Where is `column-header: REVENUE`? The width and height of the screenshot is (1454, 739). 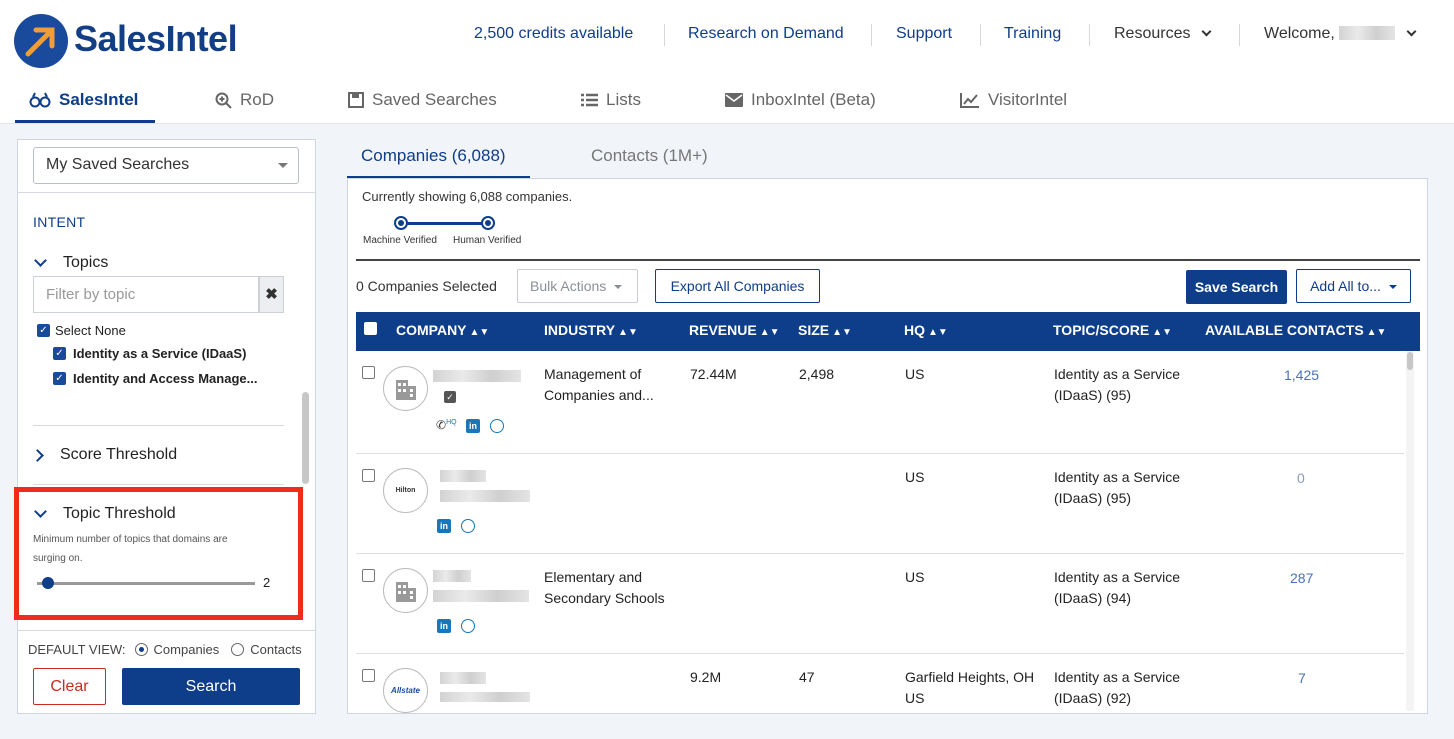 column-header: REVENUE is located at coordinates (723, 330).